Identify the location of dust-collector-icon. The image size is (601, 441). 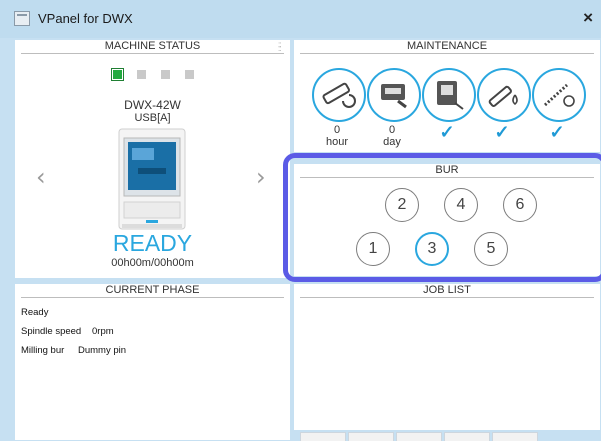
(449, 95).